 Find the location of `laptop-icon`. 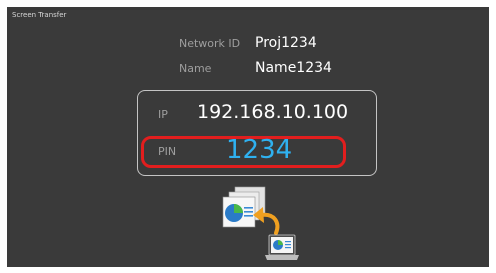

laptop-icon is located at coordinates (282, 247).